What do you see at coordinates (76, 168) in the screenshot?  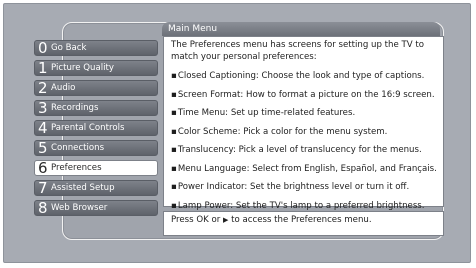 I see `menu-item-label: Preferences` at bounding box center [76, 168].